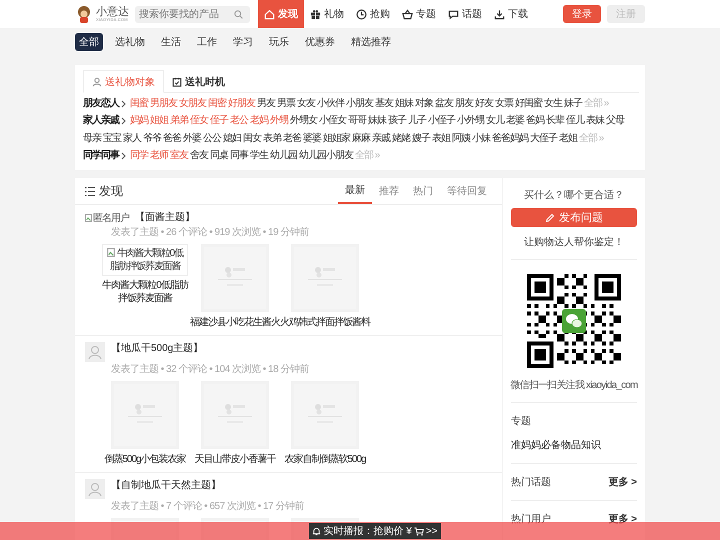 This screenshot has width=720, height=540. I want to click on tag-link: 侄子, so click(219, 121).